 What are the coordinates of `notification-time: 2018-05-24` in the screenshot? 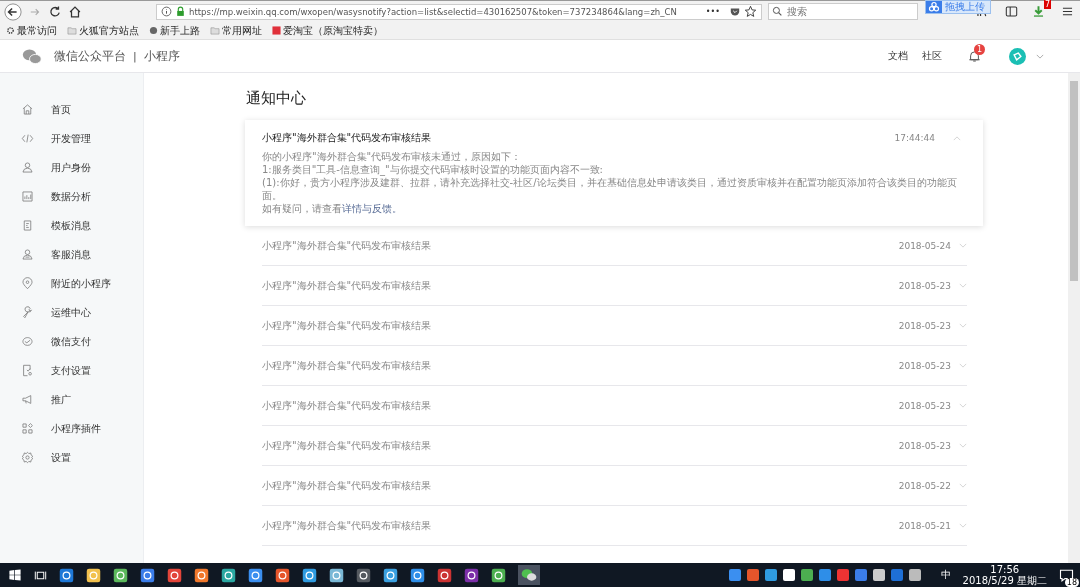 It's located at (924, 245).